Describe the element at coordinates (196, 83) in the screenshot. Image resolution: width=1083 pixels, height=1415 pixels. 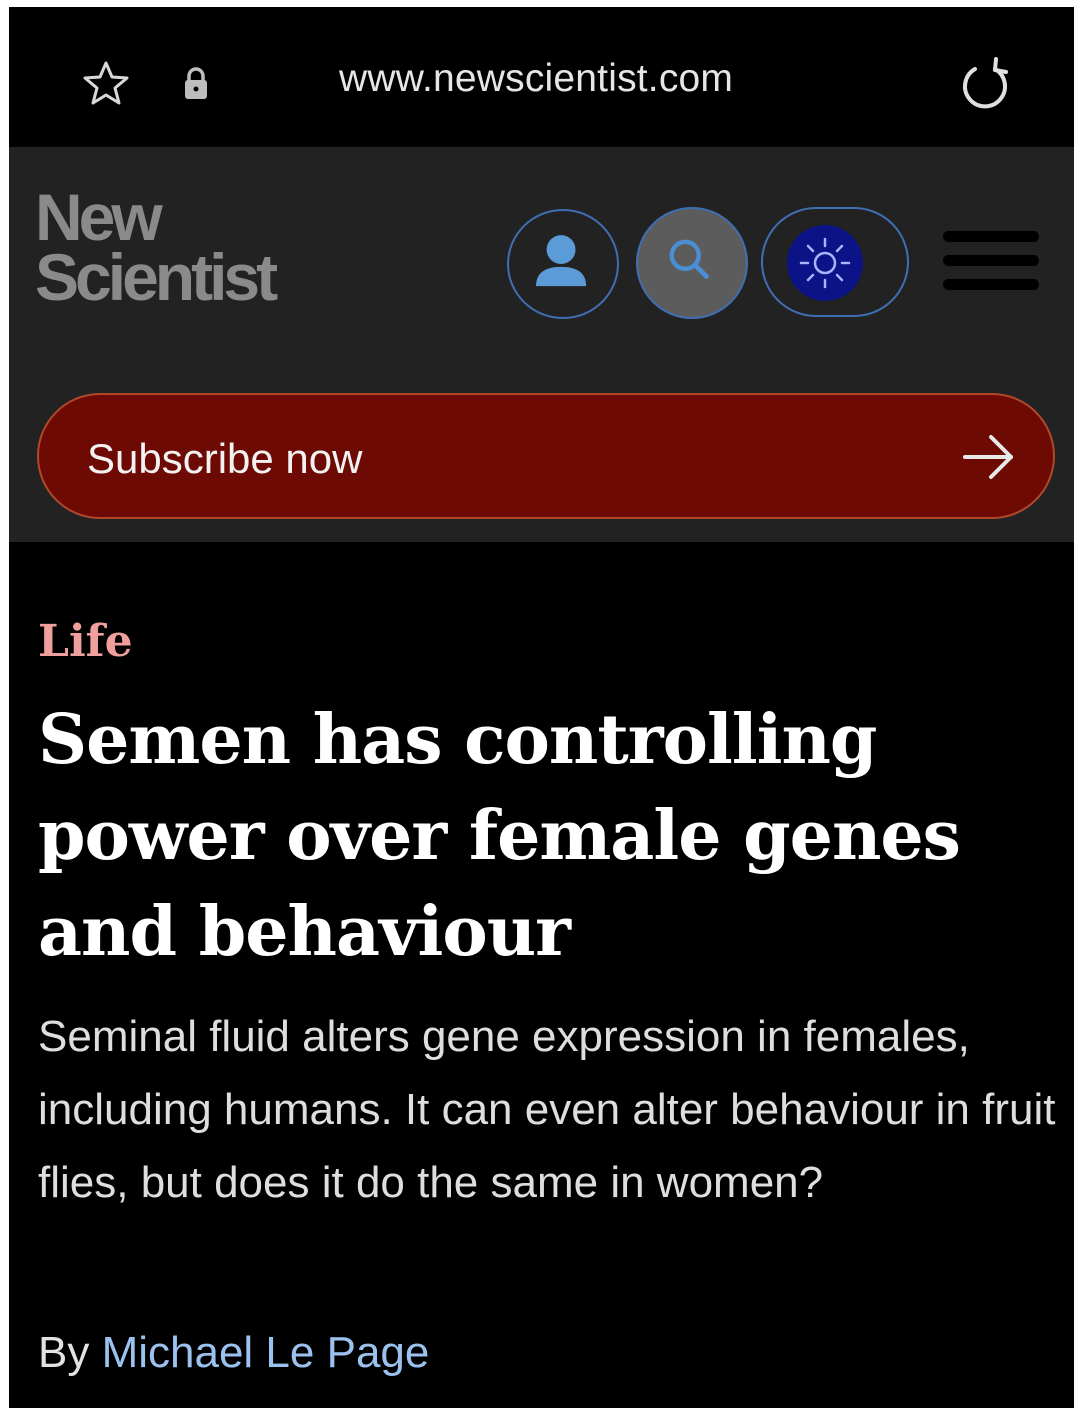
I see `lock-icon` at that location.